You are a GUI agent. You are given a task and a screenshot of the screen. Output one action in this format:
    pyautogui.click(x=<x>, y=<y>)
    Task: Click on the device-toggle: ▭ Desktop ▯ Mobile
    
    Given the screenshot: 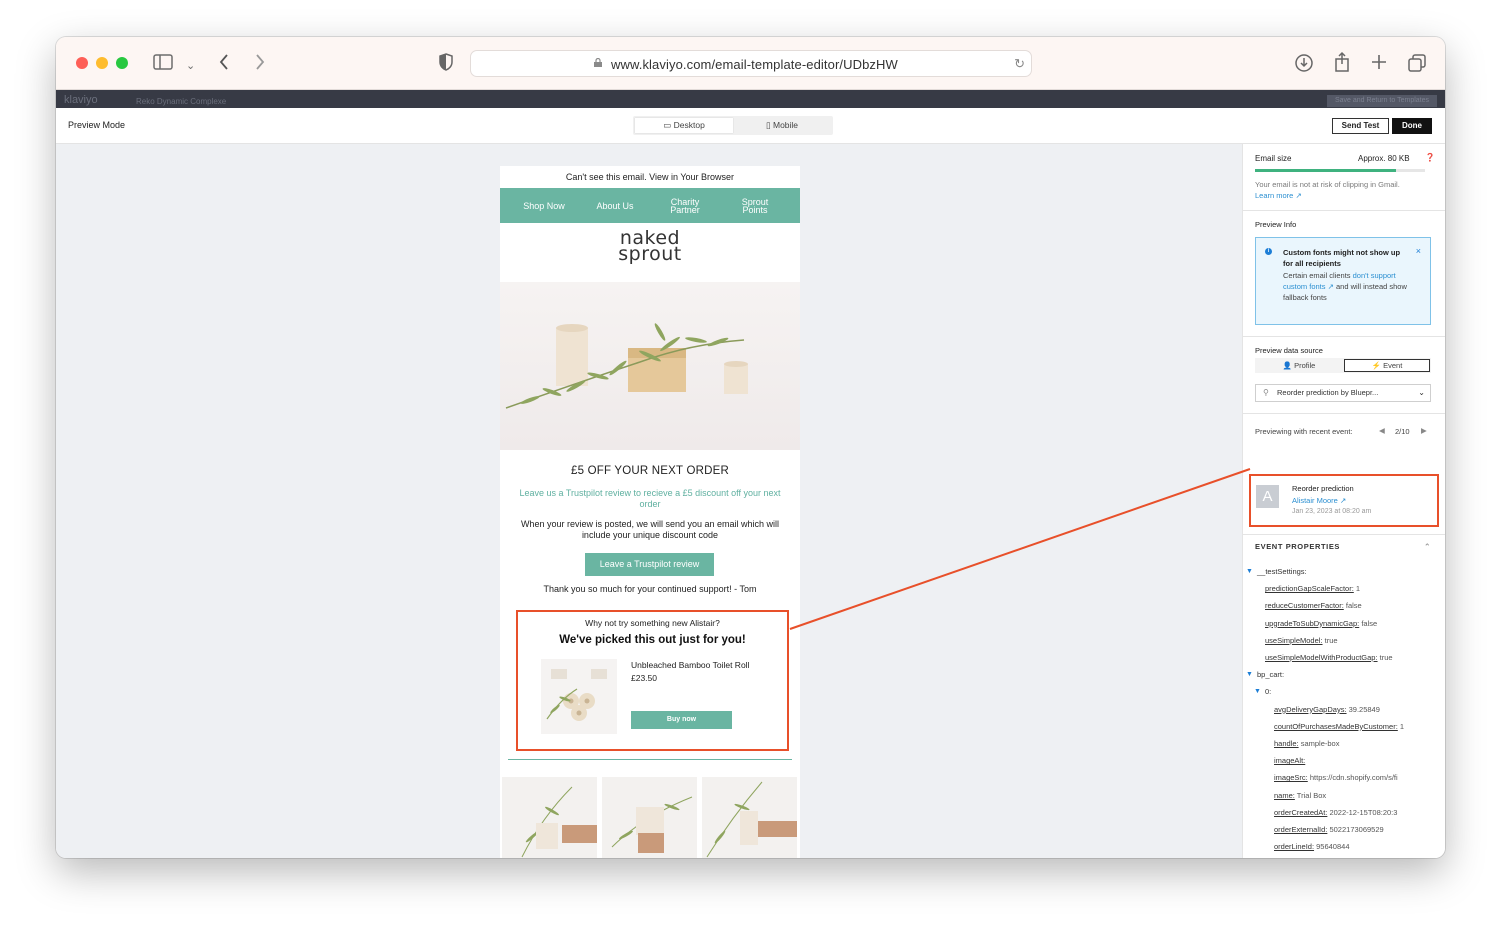 What is the action you would take?
    pyautogui.click(x=733, y=125)
    